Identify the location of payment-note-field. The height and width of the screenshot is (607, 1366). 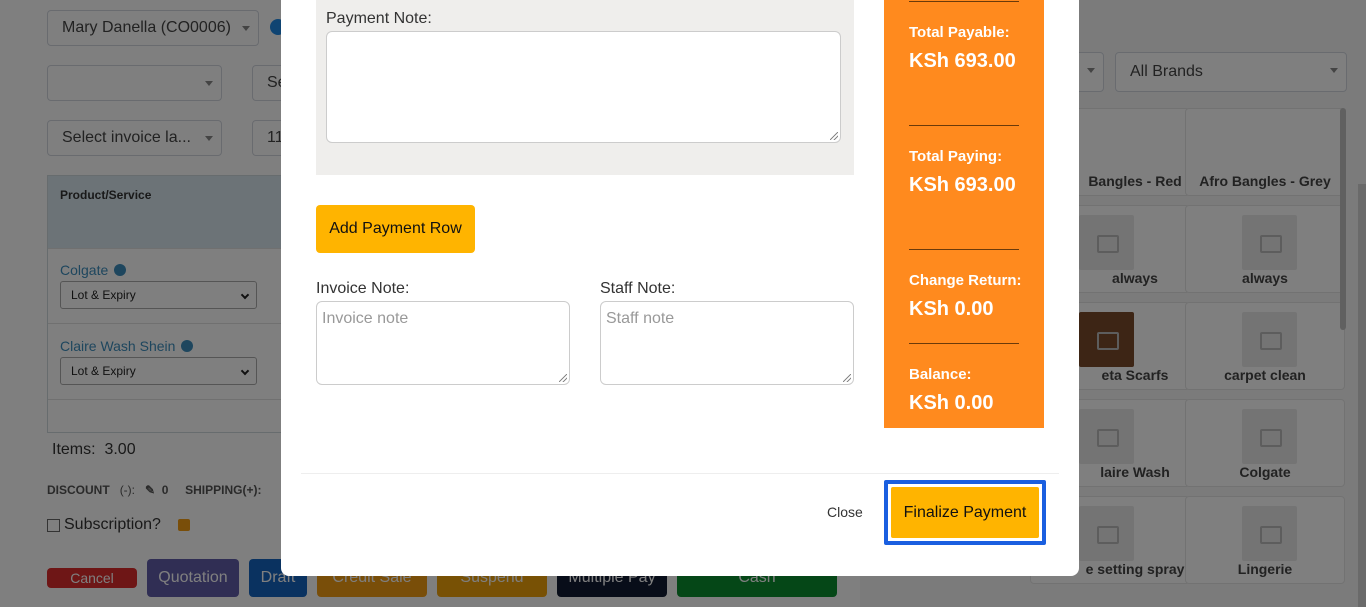
(583, 87).